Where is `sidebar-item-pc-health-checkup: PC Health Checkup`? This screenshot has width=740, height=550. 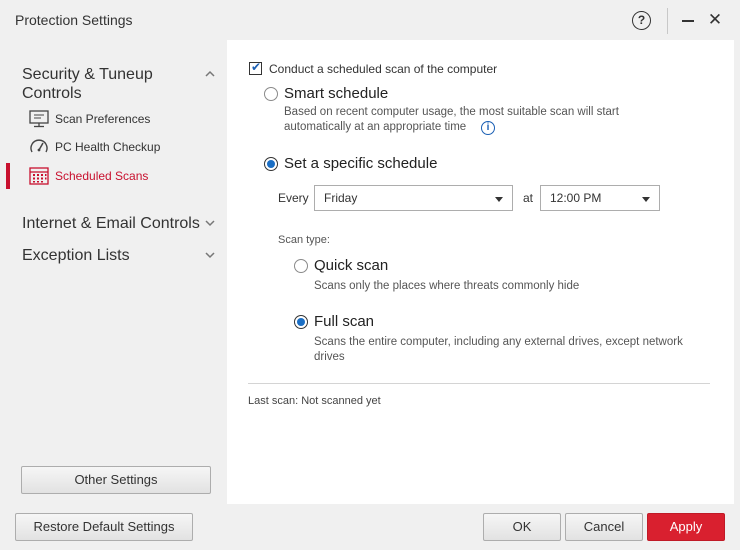
sidebar-item-pc-health-checkup: PC Health Checkup is located at coordinates (116, 147).